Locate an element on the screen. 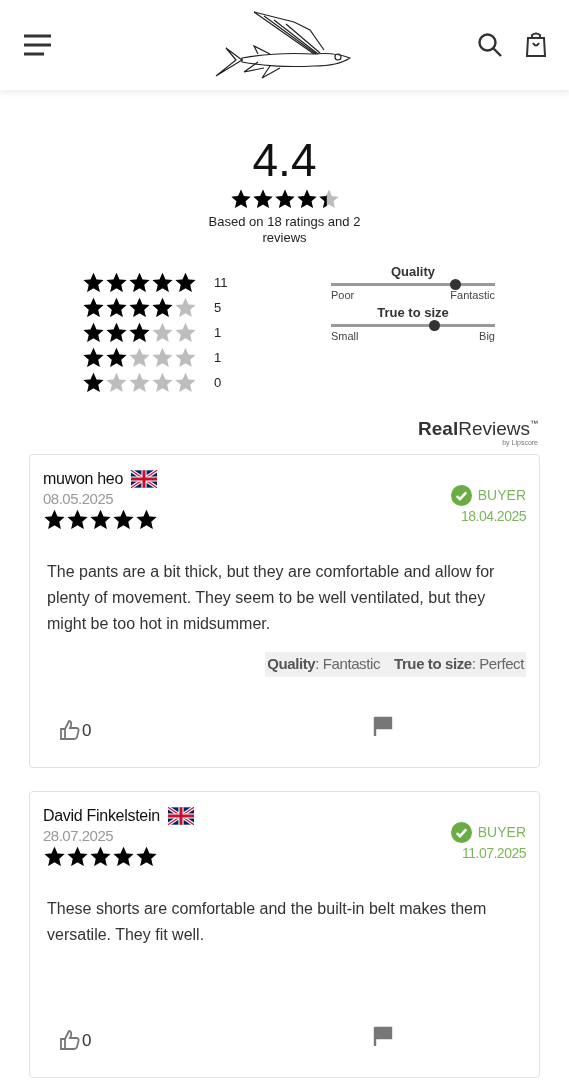  reviewer-name: David Finkelstein is located at coordinates (101, 815).